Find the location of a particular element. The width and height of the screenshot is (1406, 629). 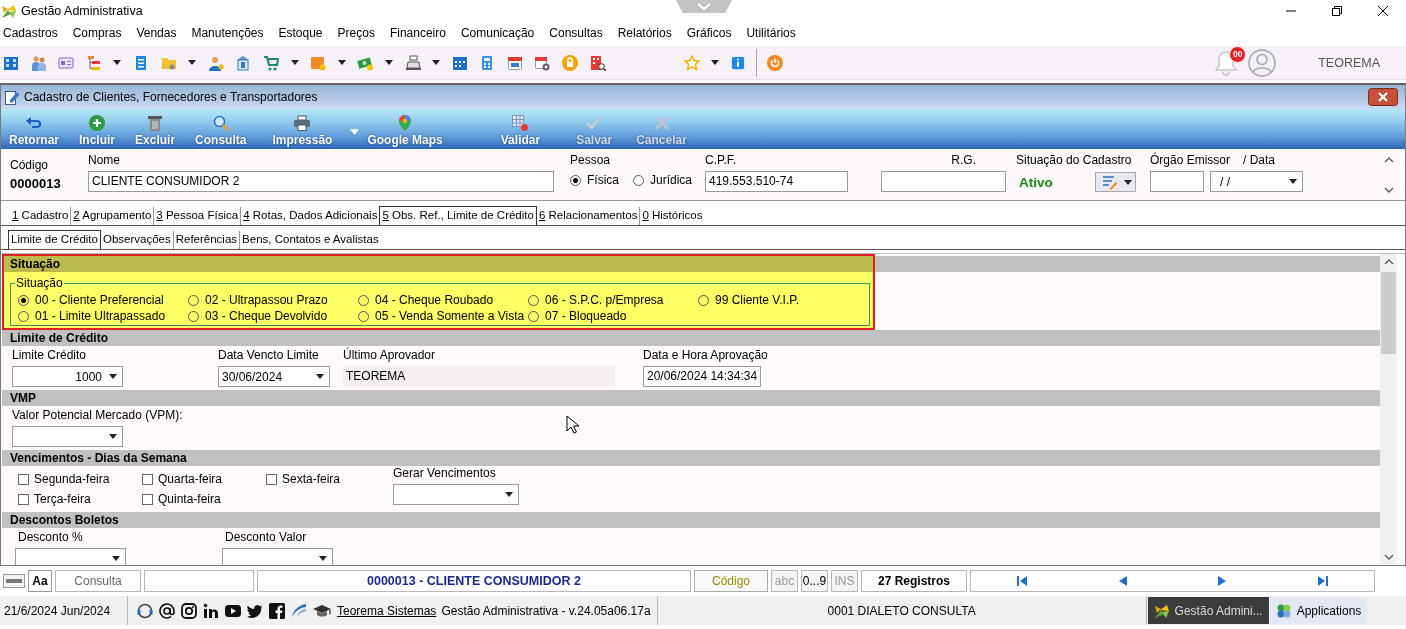

website-link: Teorema Sistemas is located at coordinates (387, 610).